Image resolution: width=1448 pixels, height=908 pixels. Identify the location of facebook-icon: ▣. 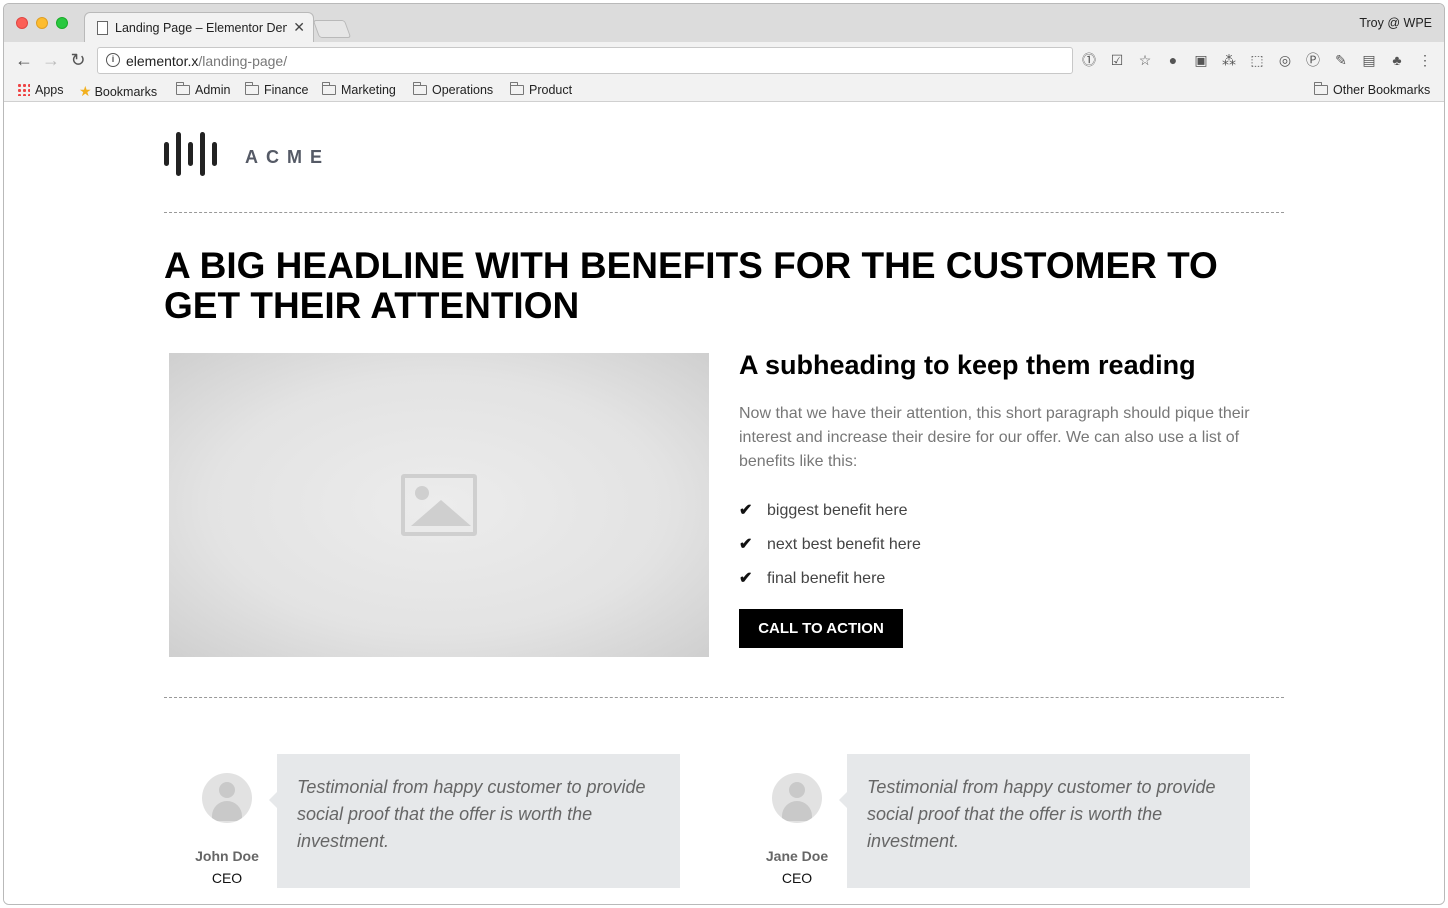
(1201, 60).